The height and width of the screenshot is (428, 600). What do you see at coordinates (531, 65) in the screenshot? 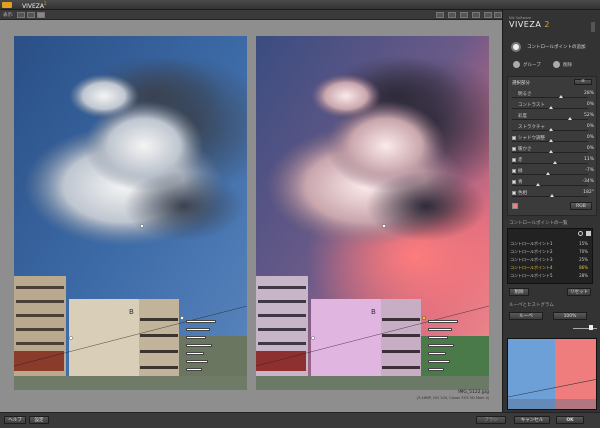
I see `group-button: グループ` at bounding box center [531, 65].